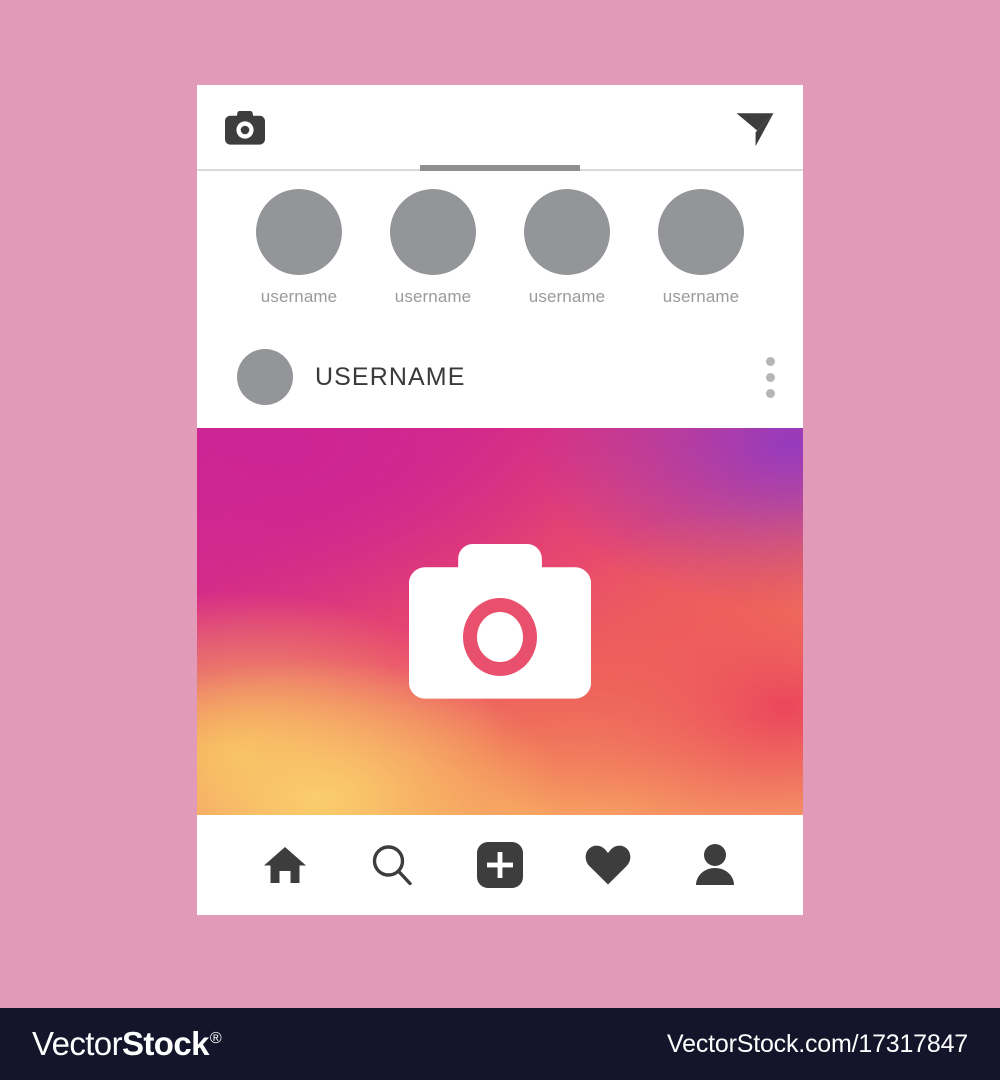 This screenshot has width=1000, height=1080. I want to click on nav-item-add, so click(500, 865).